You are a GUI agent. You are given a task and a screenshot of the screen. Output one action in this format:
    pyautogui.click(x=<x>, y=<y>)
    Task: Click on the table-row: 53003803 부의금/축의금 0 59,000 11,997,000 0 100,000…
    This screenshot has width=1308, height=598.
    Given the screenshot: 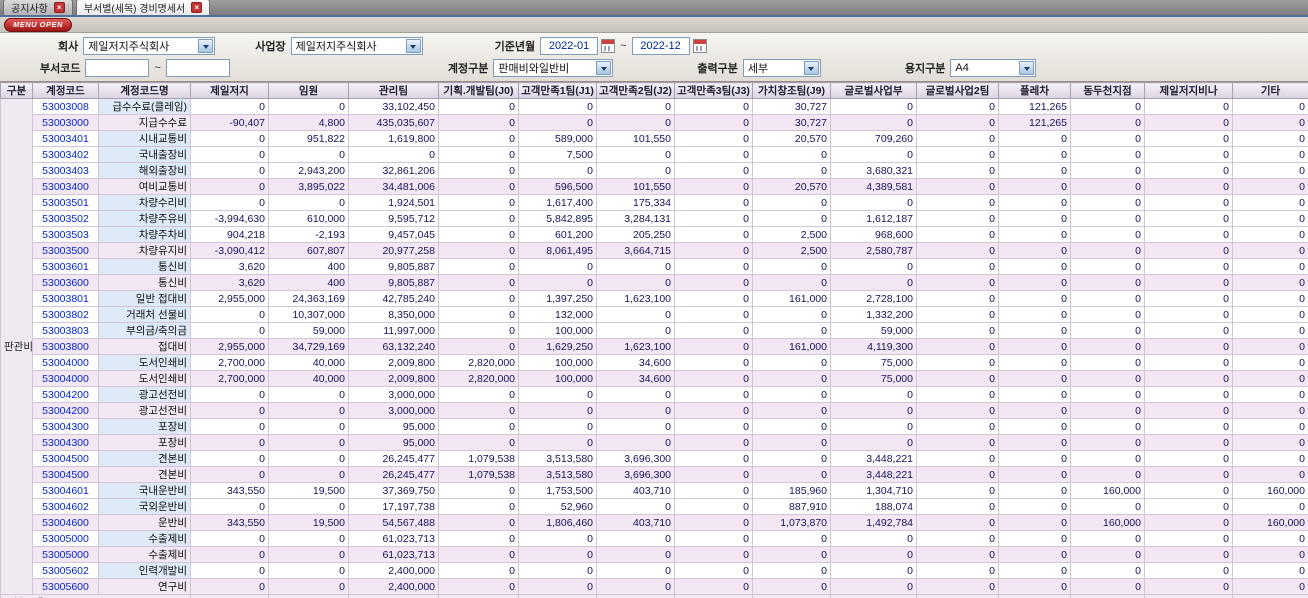 What is the action you would take?
    pyautogui.click(x=654, y=330)
    